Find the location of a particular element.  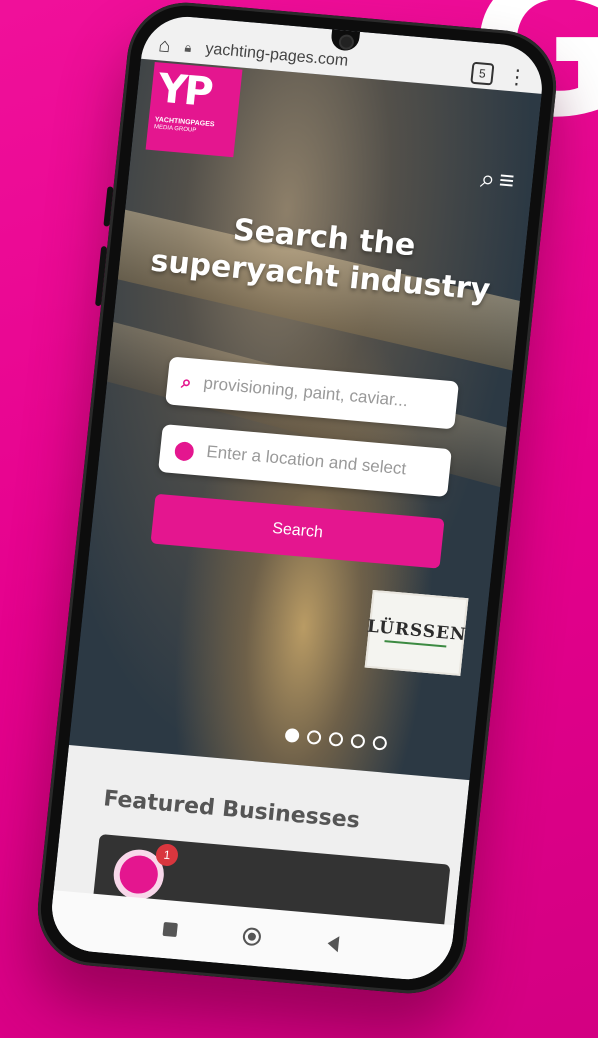

advert-brand: LÜRSSEN is located at coordinates (417, 631).